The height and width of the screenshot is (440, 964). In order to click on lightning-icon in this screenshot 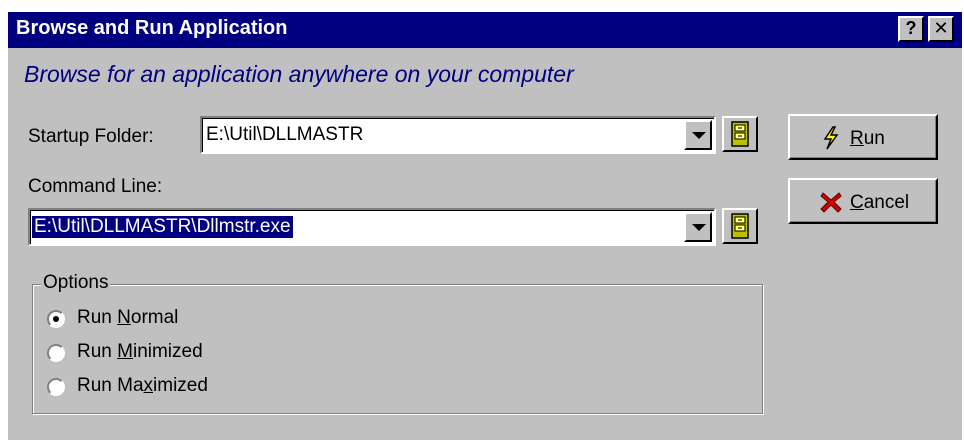, I will do `click(831, 141)`.